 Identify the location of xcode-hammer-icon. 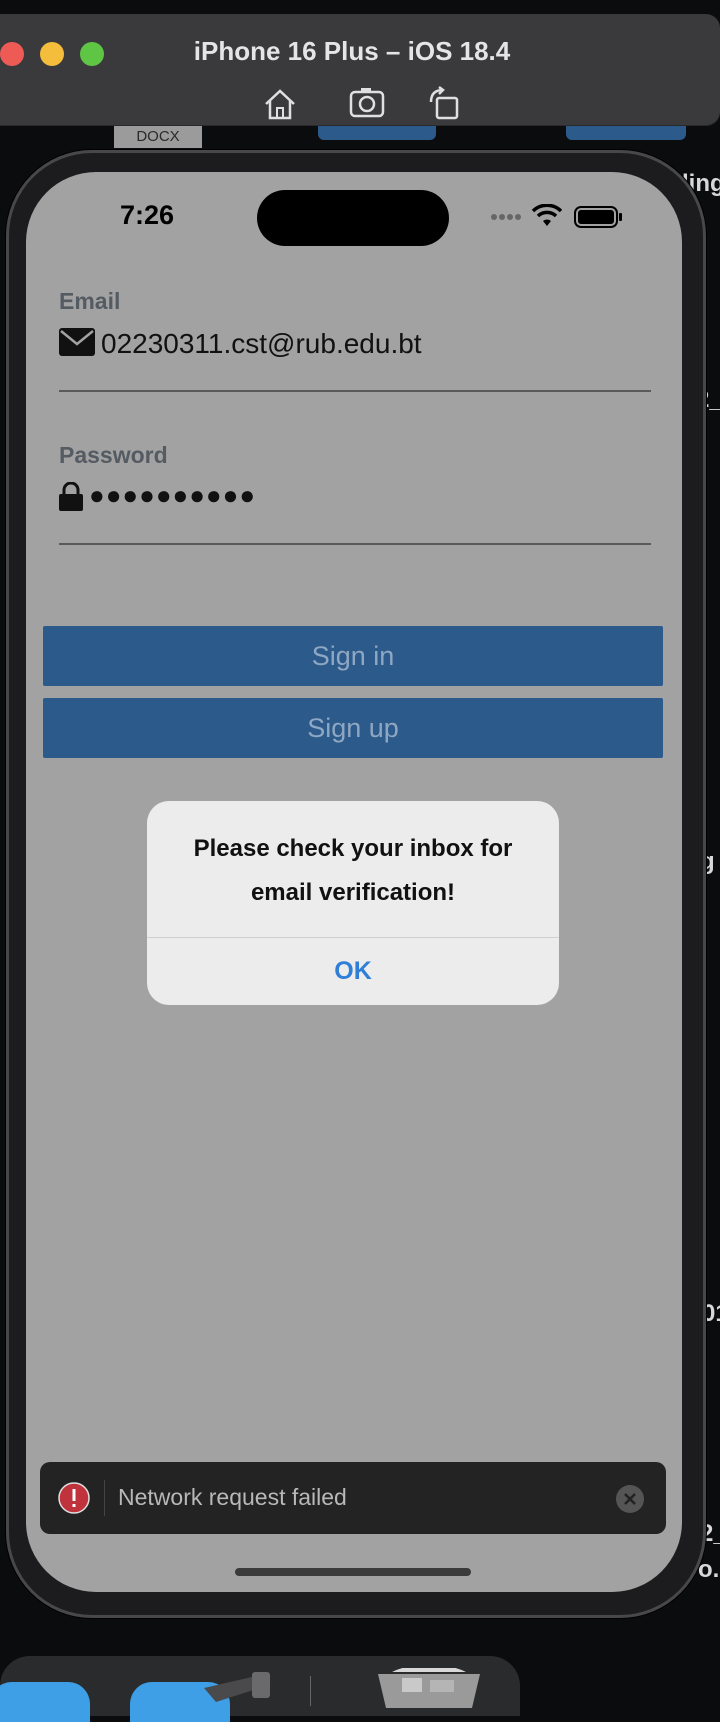
(236, 1688).